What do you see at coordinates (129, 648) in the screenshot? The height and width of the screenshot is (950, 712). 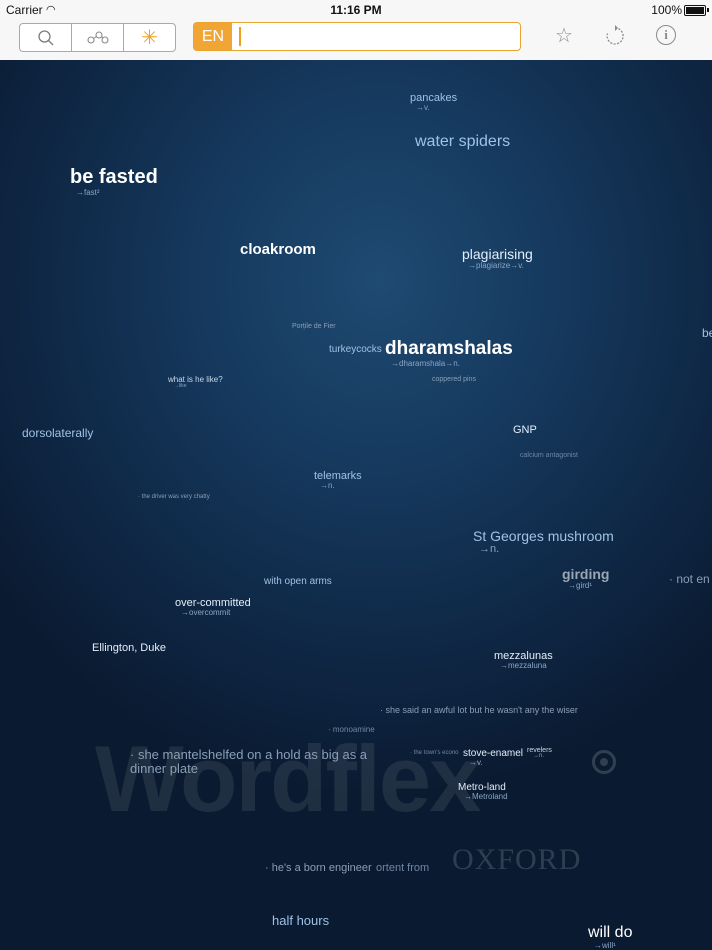 I see `word-item: Ellington, Duke` at bounding box center [129, 648].